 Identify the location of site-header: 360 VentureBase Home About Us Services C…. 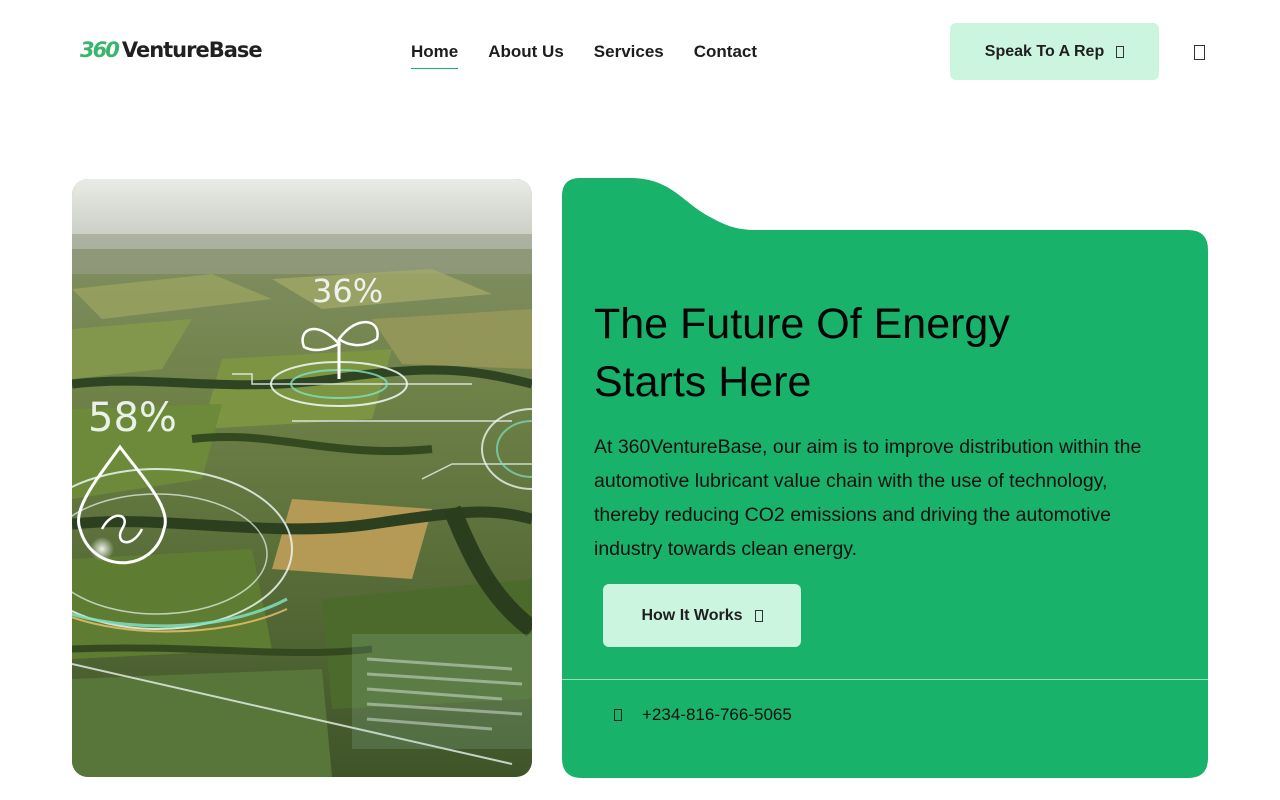
(640, 50).